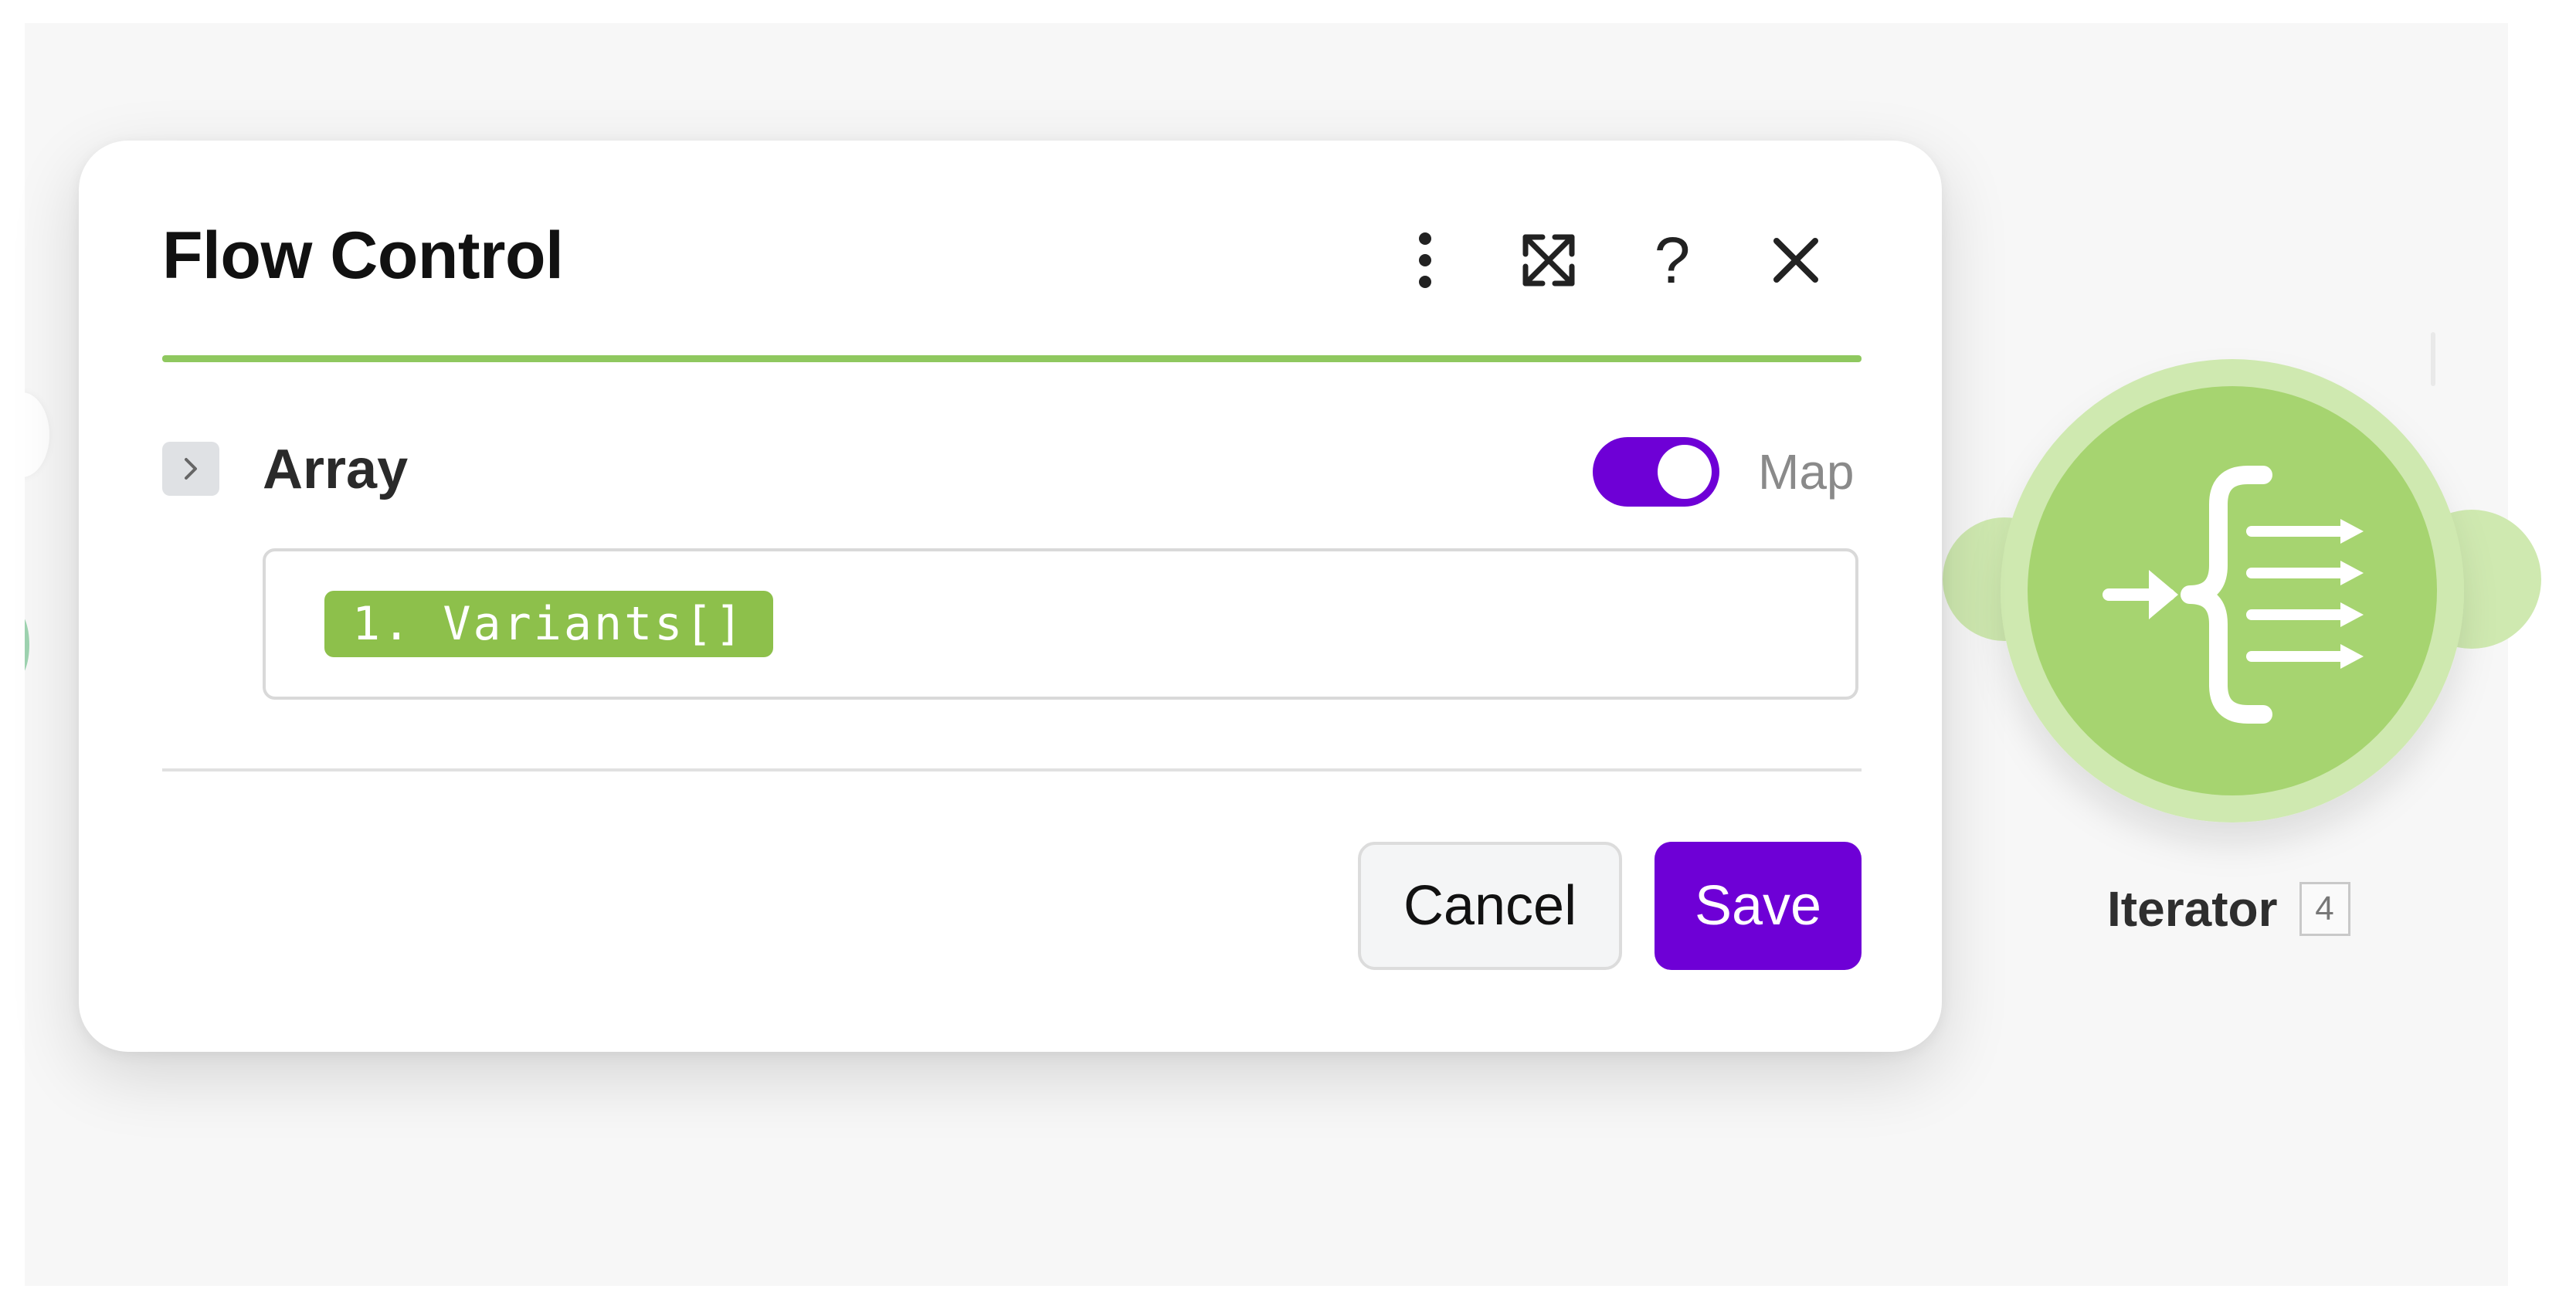 This screenshot has width=2576, height=1309. I want to click on array-field-label: Array, so click(336, 469).